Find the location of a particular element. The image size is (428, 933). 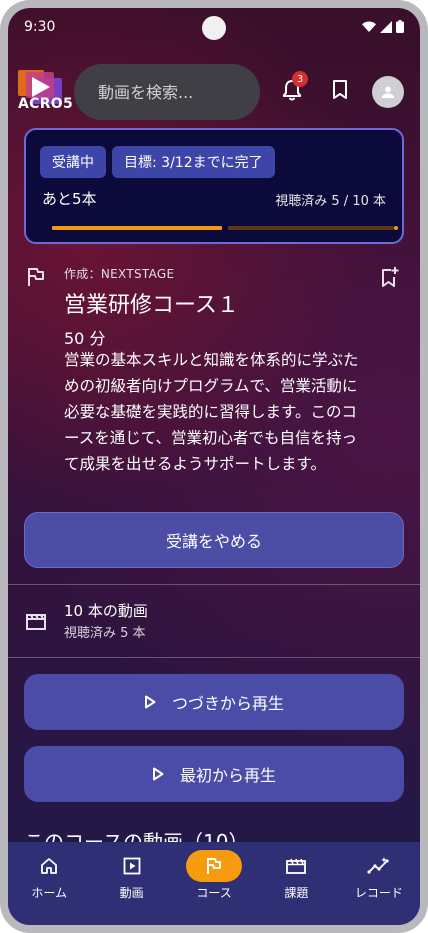

status-time: 9:30 is located at coordinates (40, 27).